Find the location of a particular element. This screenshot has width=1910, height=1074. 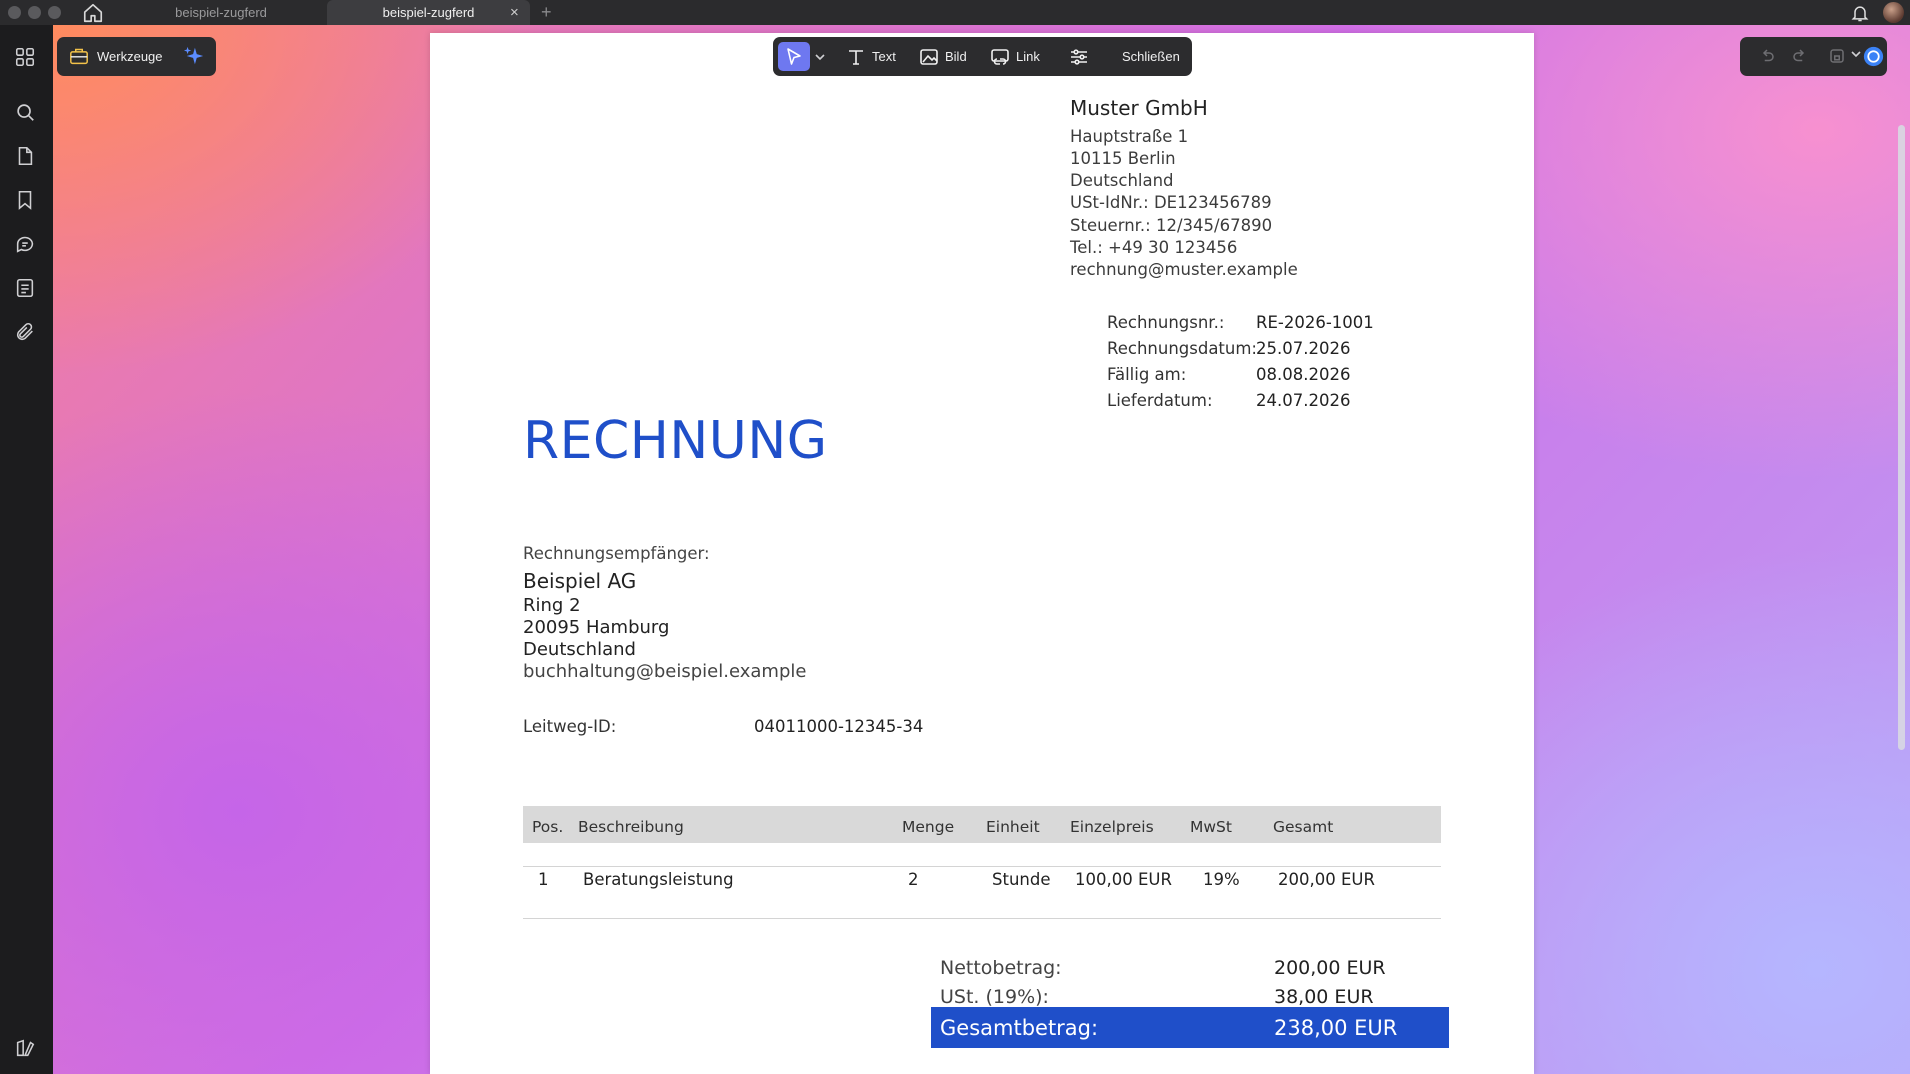

history-controls is located at coordinates (1813, 56).